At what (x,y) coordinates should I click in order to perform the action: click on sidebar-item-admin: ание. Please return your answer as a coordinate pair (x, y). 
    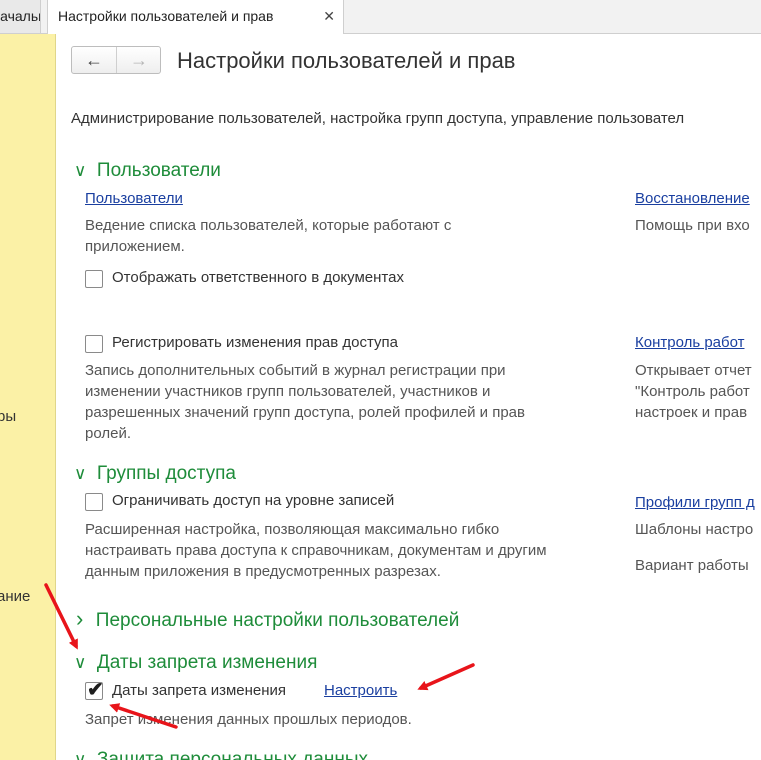
    Looking at the image, I should click on (15, 596).